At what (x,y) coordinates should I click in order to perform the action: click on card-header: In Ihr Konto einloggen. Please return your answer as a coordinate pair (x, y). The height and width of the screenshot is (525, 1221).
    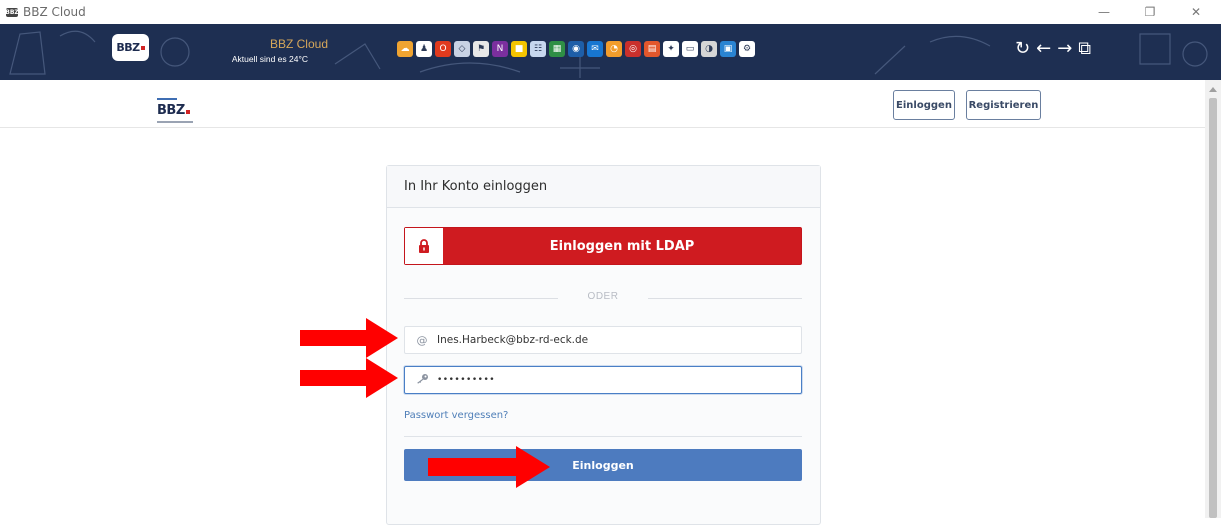
    Looking at the image, I should click on (603, 187).